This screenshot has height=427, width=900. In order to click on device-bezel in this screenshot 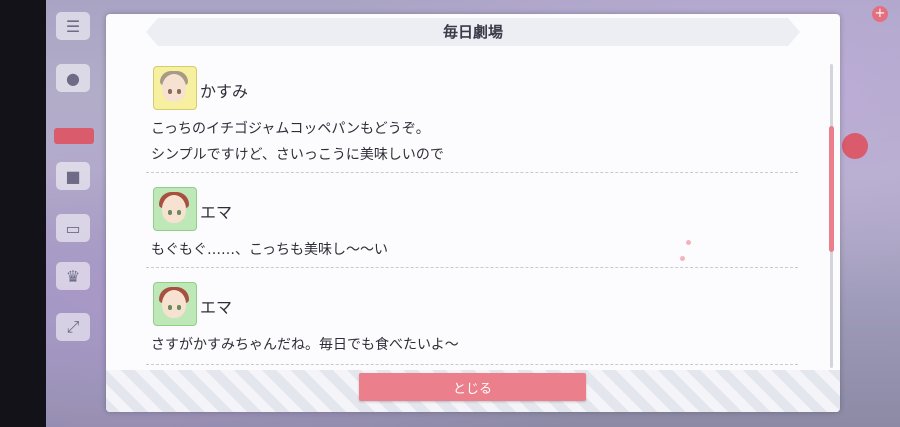, I will do `click(23, 213)`.